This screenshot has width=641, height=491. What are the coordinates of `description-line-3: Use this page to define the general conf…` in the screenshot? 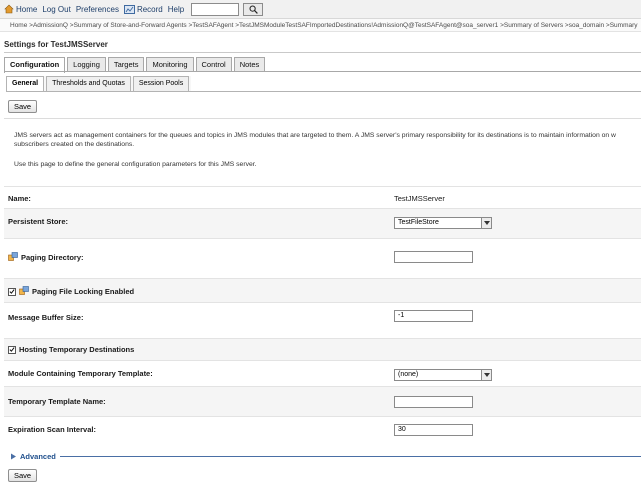 It's located at (135, 164).